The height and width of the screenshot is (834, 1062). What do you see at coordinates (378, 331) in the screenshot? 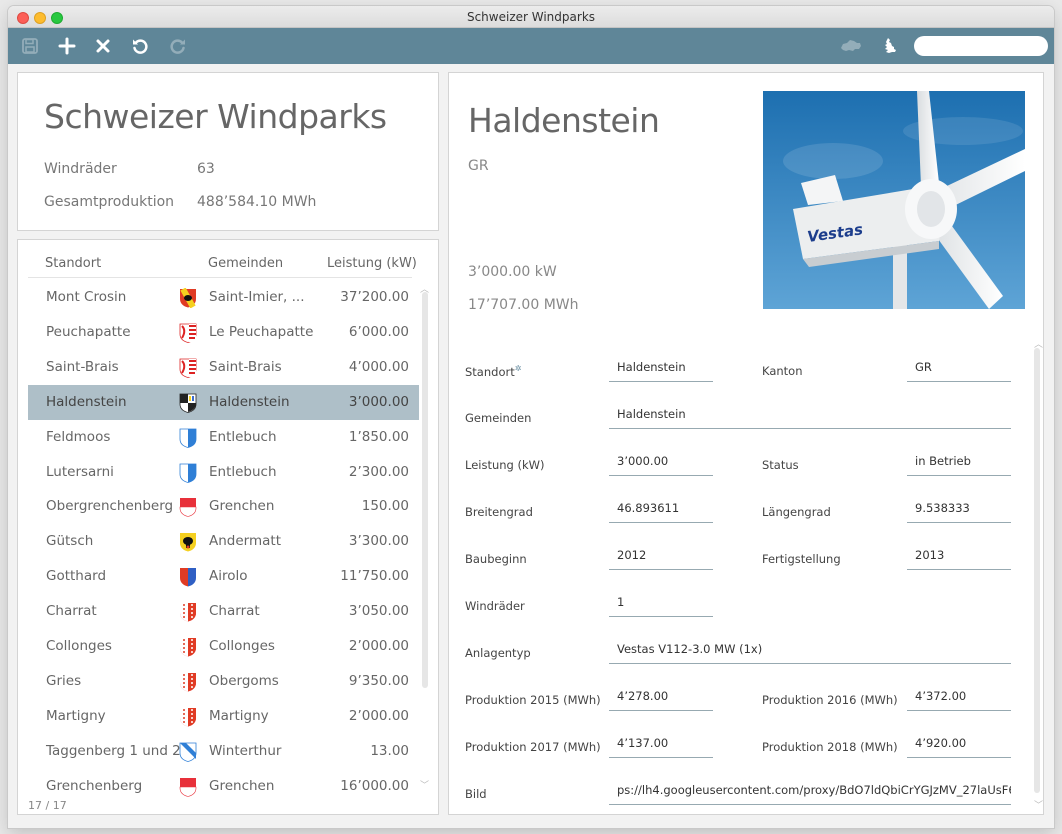
I see `row-leistung: 6’000.00` at bounding box center [378, 331].